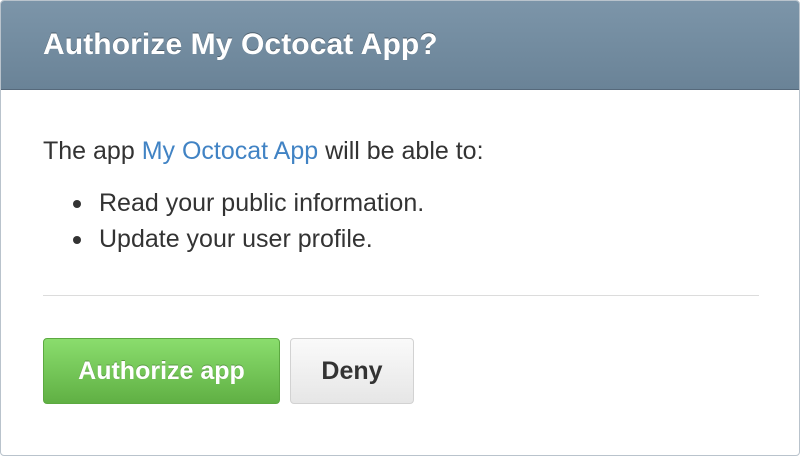 This screenshot has height=456, width=800. I want to click on permission-label: Update your user profile., so click(236, 239).